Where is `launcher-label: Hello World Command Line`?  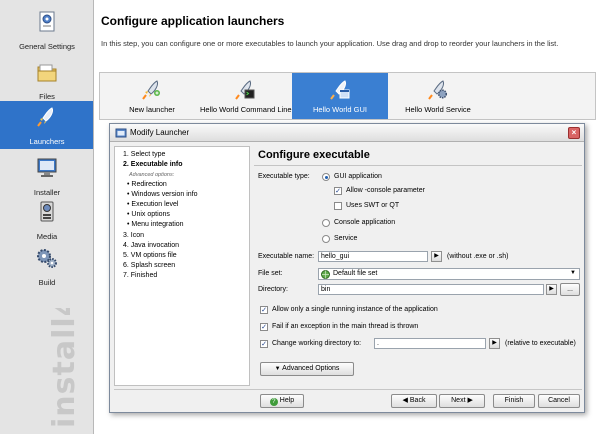
launcher-label: Hello World Command Line is located at coordinates (246, 109).